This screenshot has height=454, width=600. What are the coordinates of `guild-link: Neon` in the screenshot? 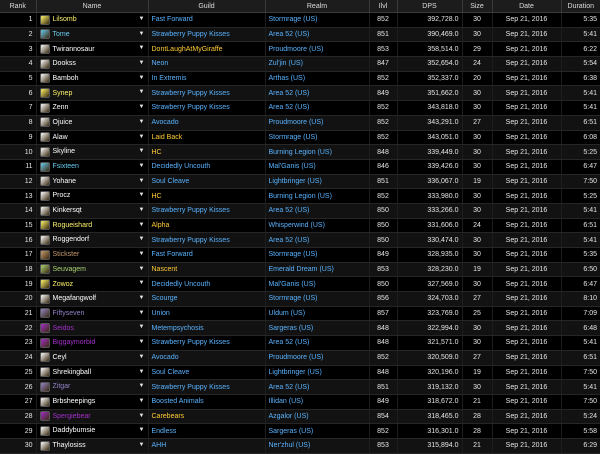 It's located at (160, 63).